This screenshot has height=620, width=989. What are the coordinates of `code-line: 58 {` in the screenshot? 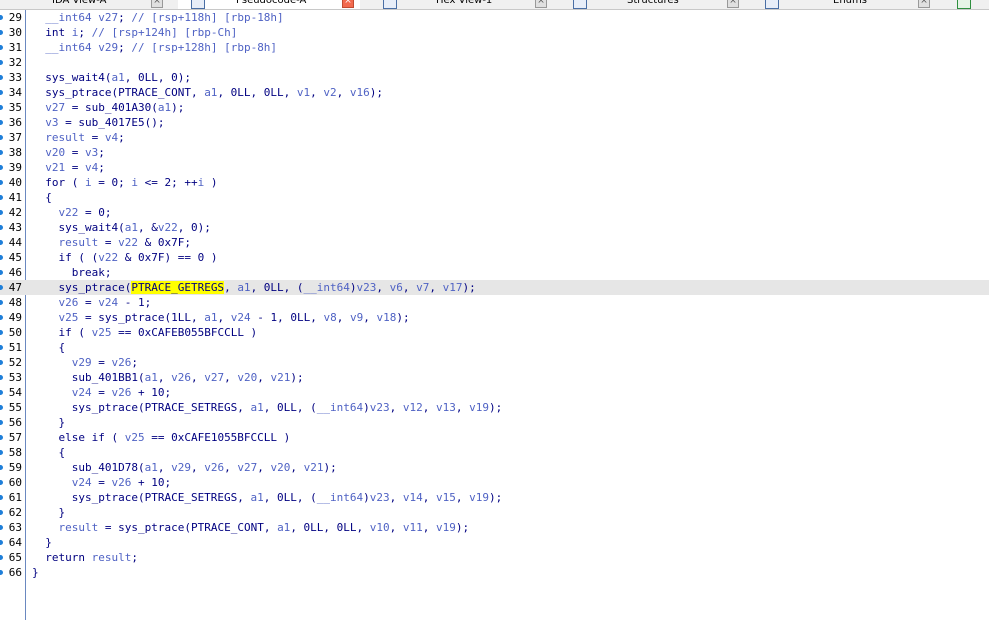 It's located at (494, 452).